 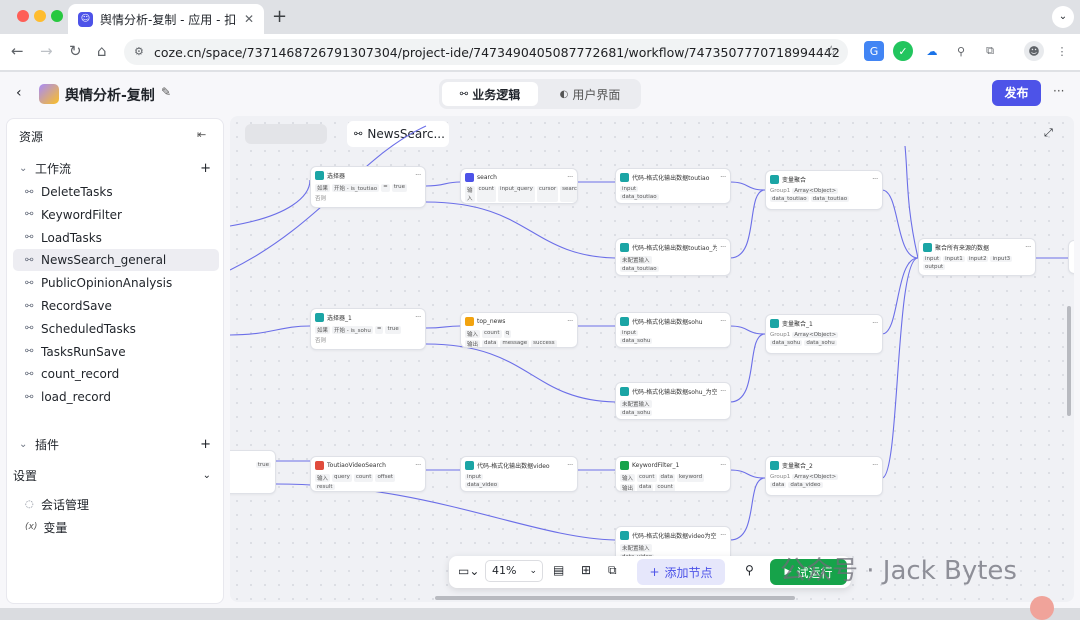 What do you see at coordinates (166, 92) in the screenshot?
I see `edit-icon: ✎` at bounding box center [166, 92].